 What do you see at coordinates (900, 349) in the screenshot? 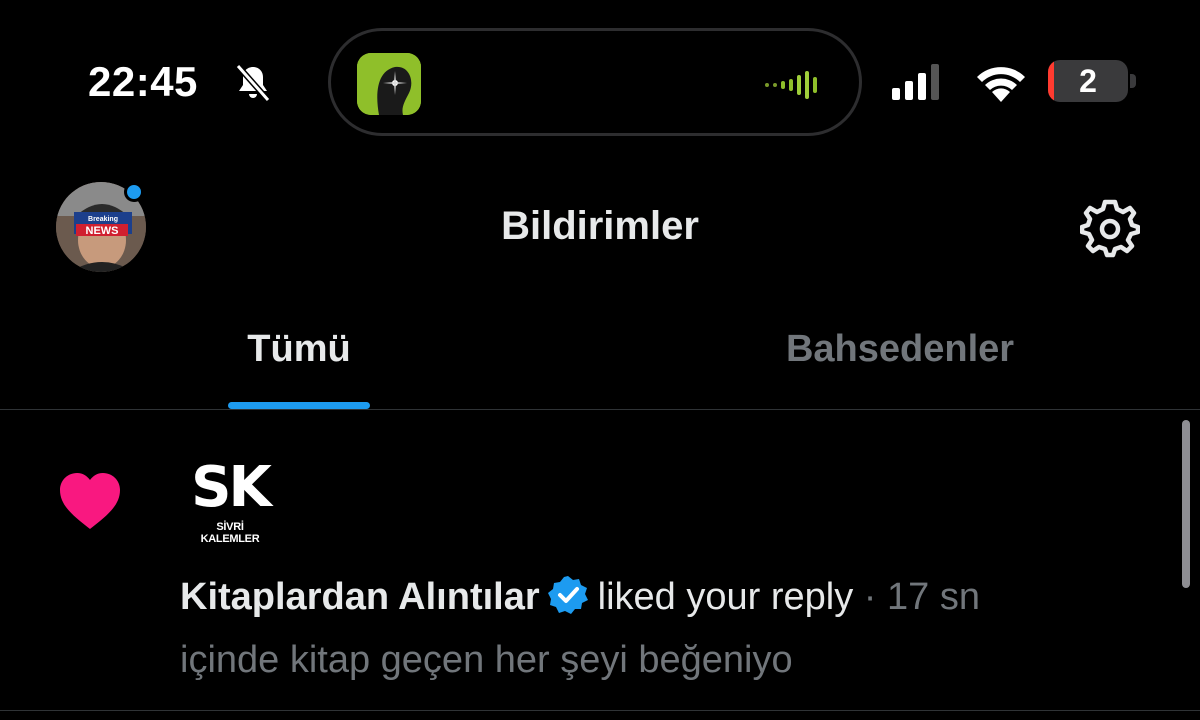
I see `tab-mentions: Bahsedenler` at bounding box center [900, 349].